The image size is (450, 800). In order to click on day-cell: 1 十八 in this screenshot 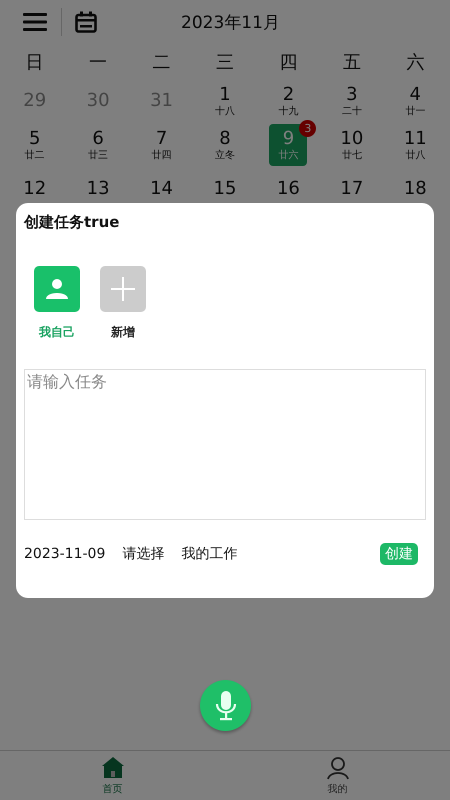, I will do `click(225, 101)`.